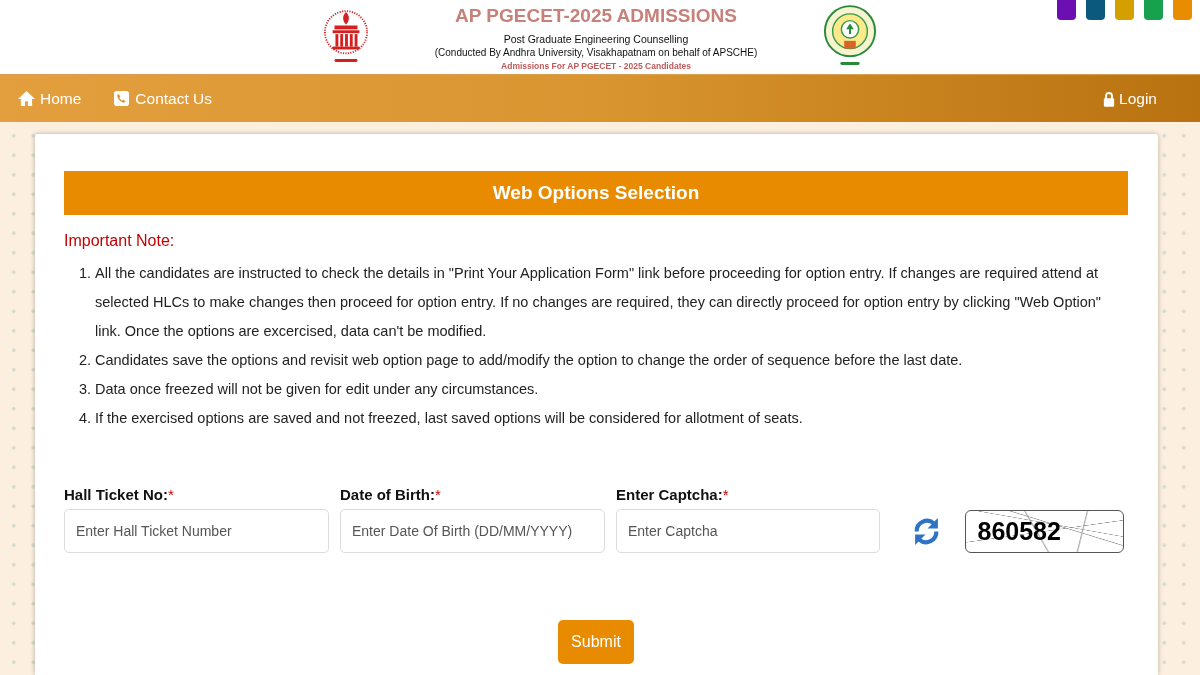 The height and width of the screenshot is (675, 1200). Describe the element at coordinates (748, 531) in the screenshot. I see `text-input: Enter Captcha` at that location.